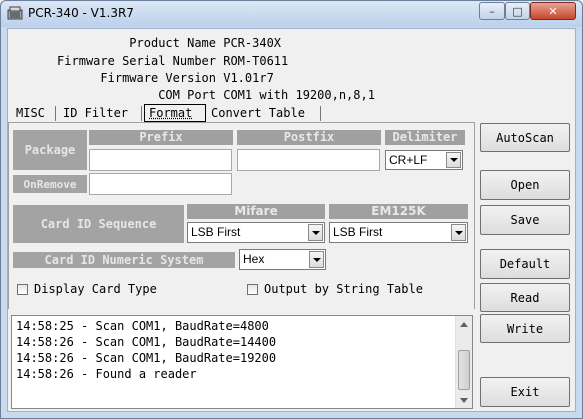 This screenshot has width=583, height=419. I want to click on info-value: COM1 with 19200,n,8,1, so click(299, 95).